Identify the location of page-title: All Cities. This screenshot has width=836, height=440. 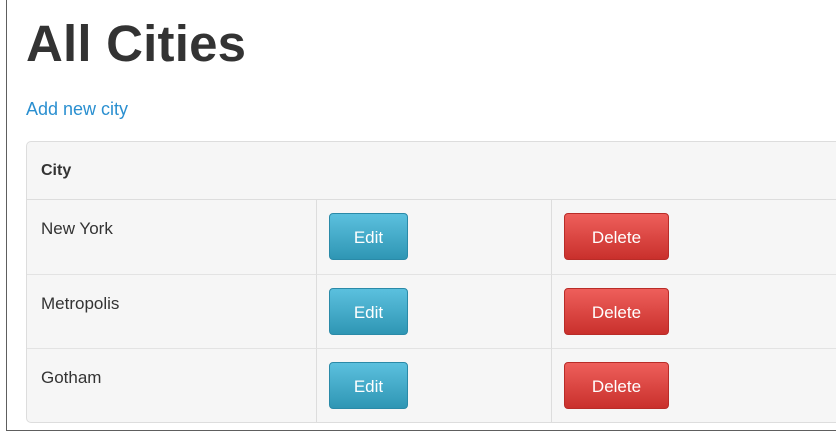
(136, 43).